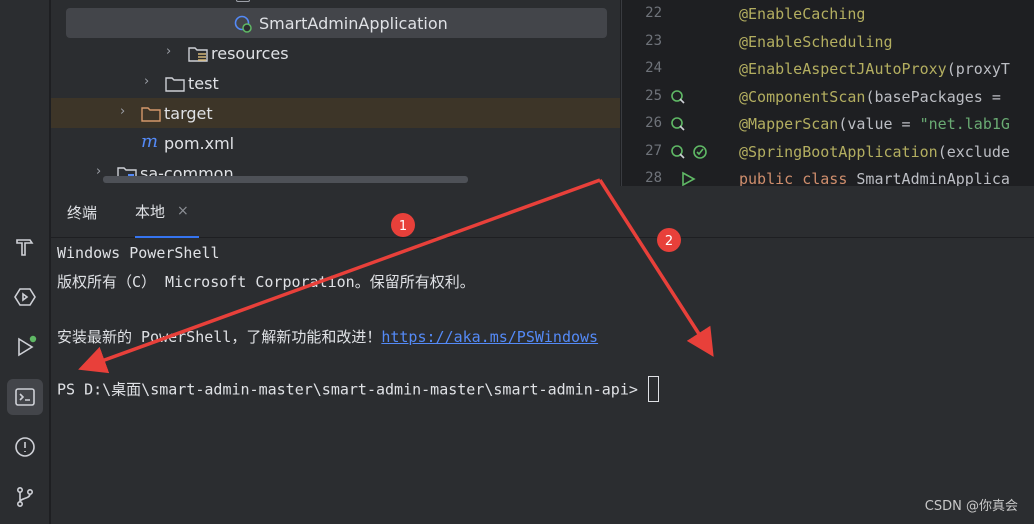 The width and height of the screenshot is (1034, 524). Describe the element at coordinates (789, 124) in the screenshot. I see `annotation-token: @MapperScan` at that location.